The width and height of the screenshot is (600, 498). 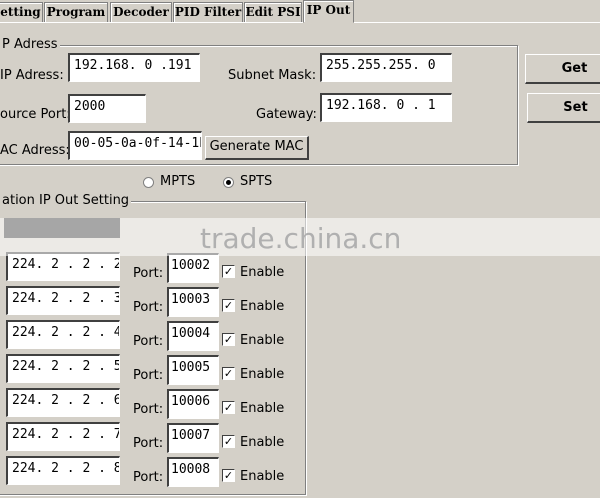 I want to click on dest-port-field: 10007, so click(x=193, y=438).